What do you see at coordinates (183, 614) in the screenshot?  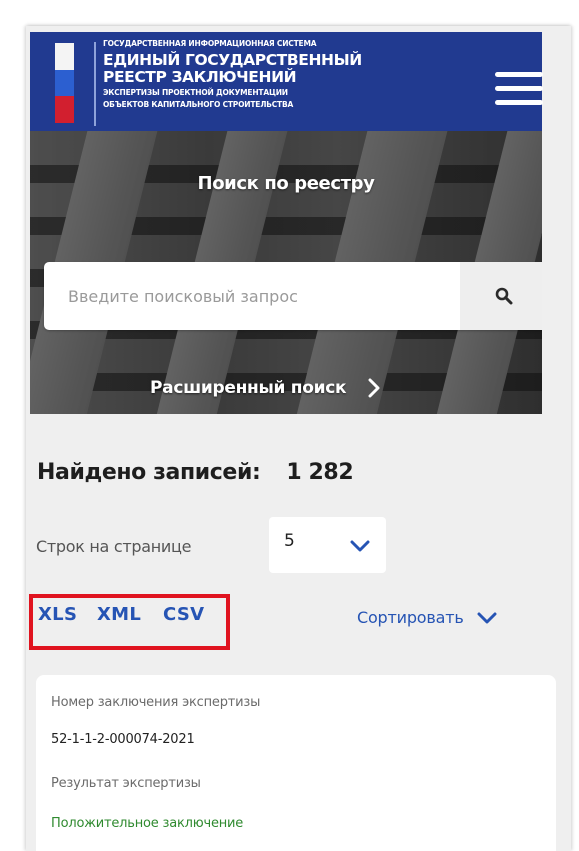 I see `export-csv-link: CSV` at bounding box center [183, 614].